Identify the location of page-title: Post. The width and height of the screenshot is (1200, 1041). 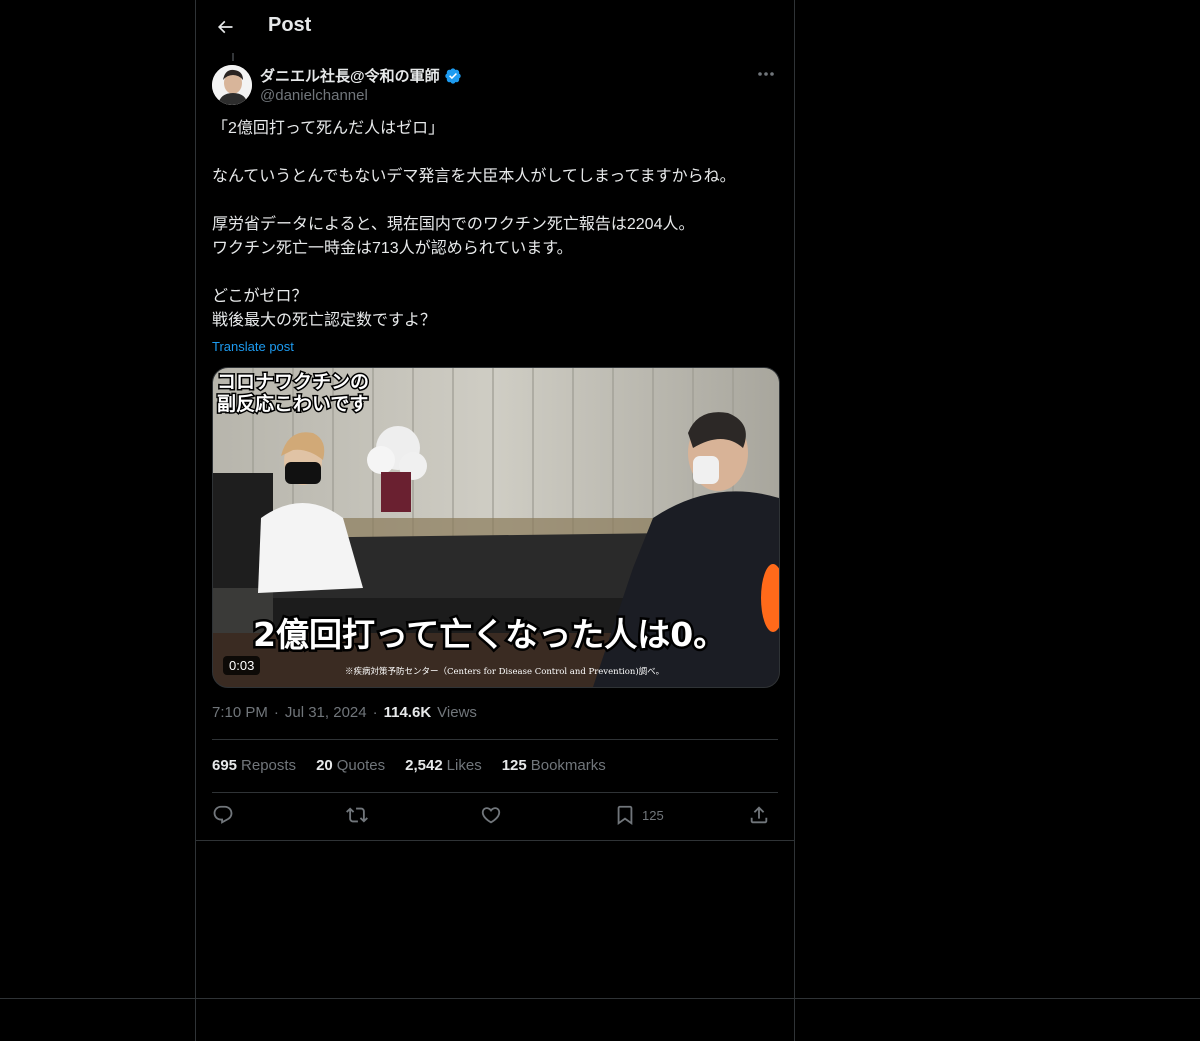
(290, 25).